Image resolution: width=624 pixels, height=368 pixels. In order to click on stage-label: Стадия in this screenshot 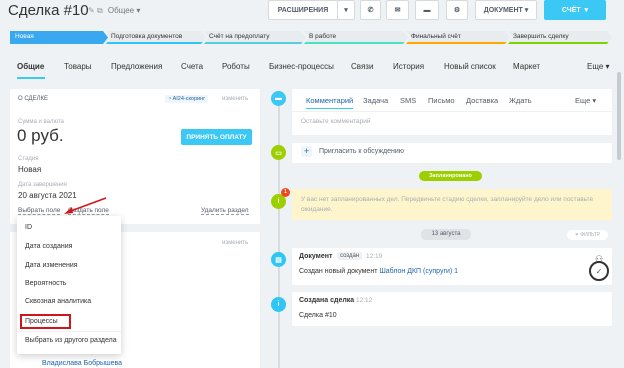, I will do `click(28, 159)`.